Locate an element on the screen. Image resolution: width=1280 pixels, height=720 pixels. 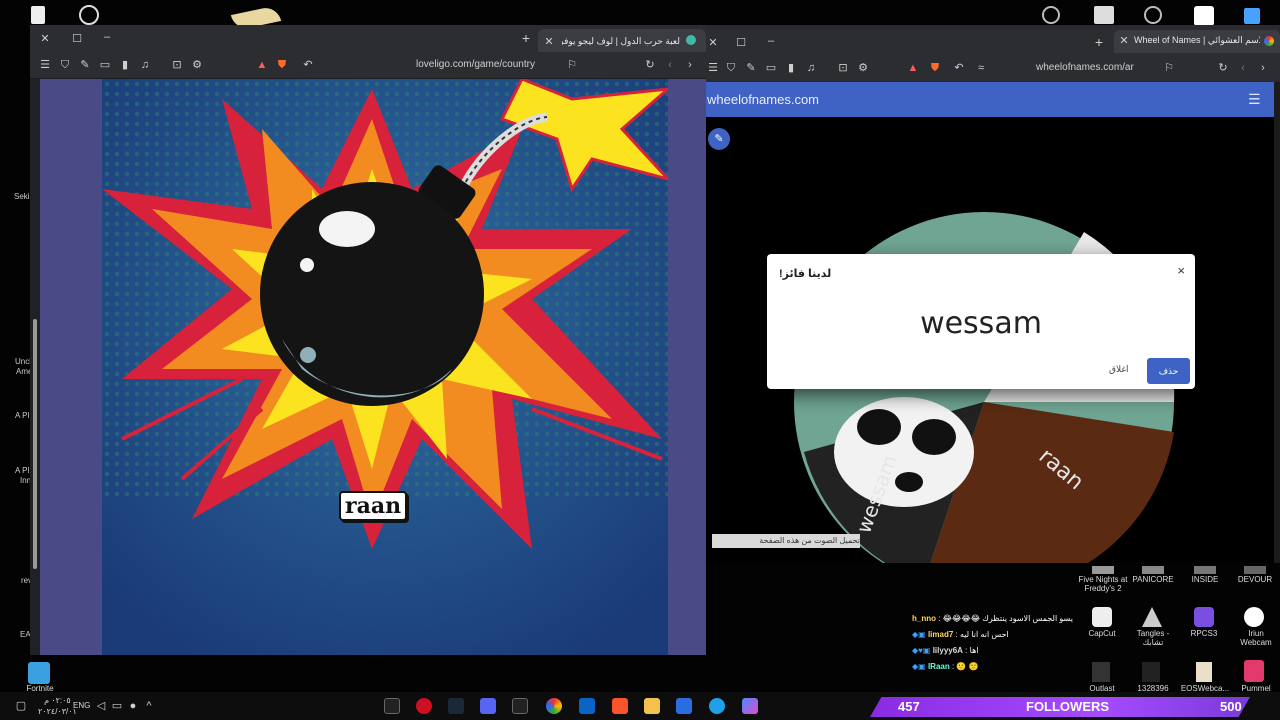
desktop-icon-label: CapCut is located at coordinates (1102, 634).